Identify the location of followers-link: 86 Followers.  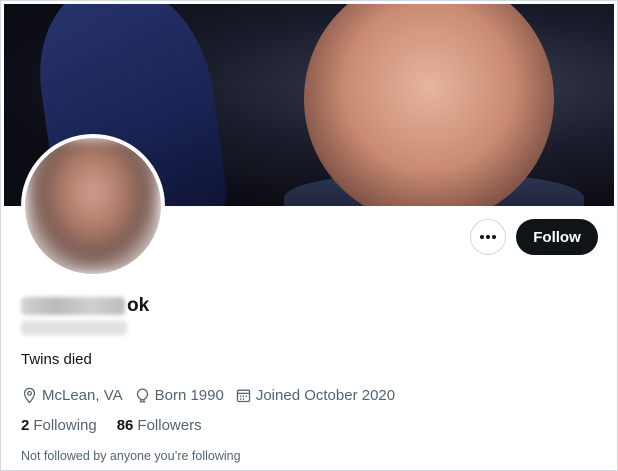
(159, 425).